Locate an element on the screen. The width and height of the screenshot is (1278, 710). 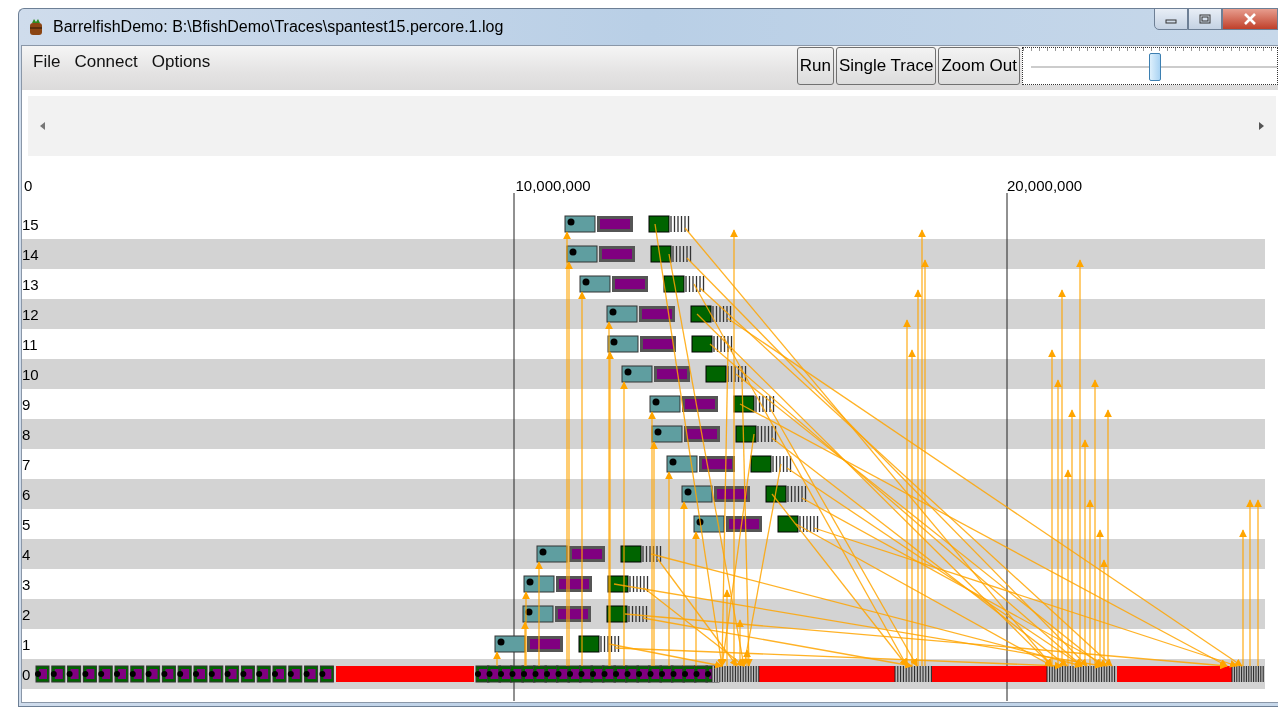
row-label: 1 is located at coordinates (26, 644).